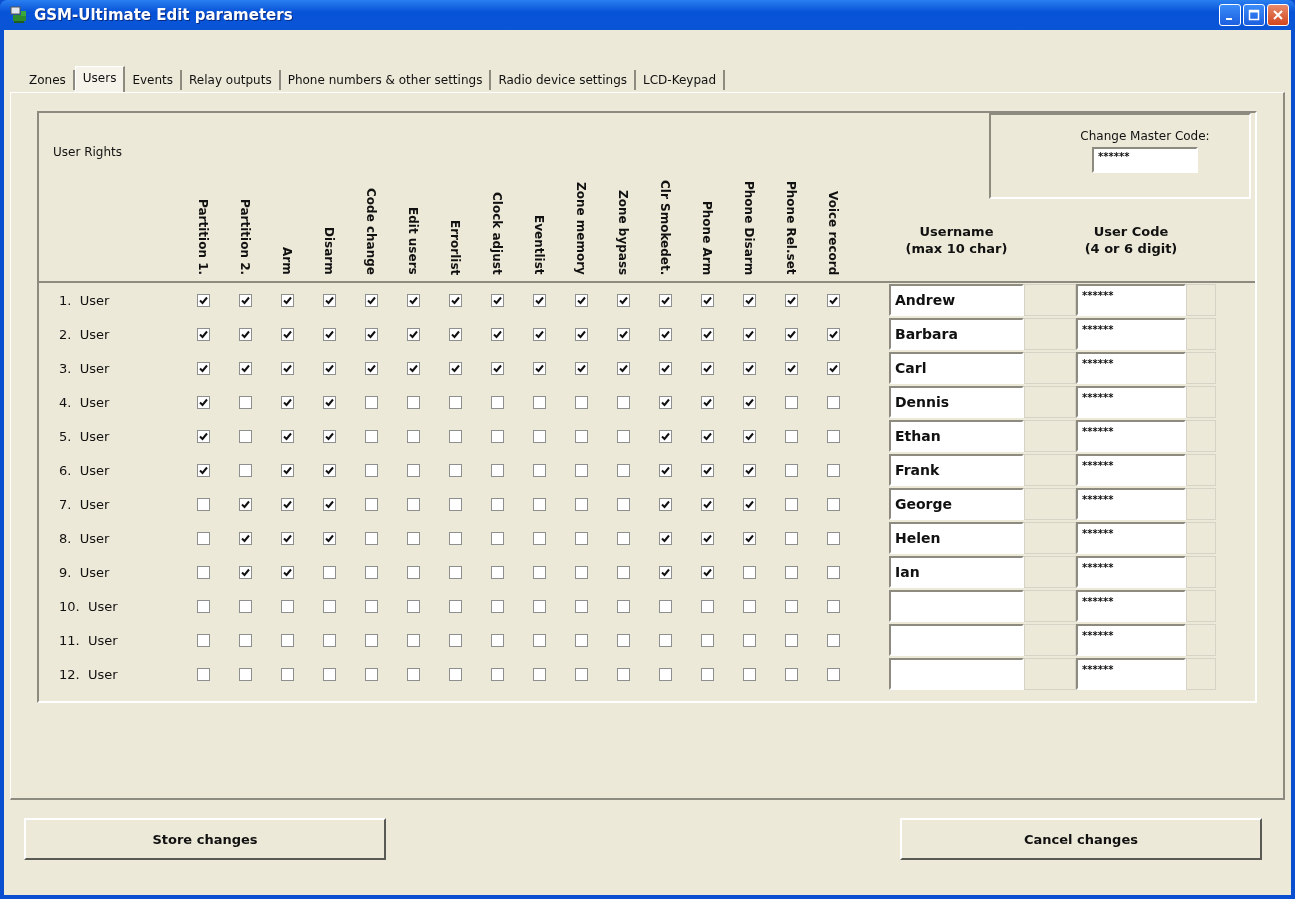 The height and width of the screenshot is (899, 1295). Describe the element at coordinates (154, 80) in the screenshot. I see `tab: Events` at that location.